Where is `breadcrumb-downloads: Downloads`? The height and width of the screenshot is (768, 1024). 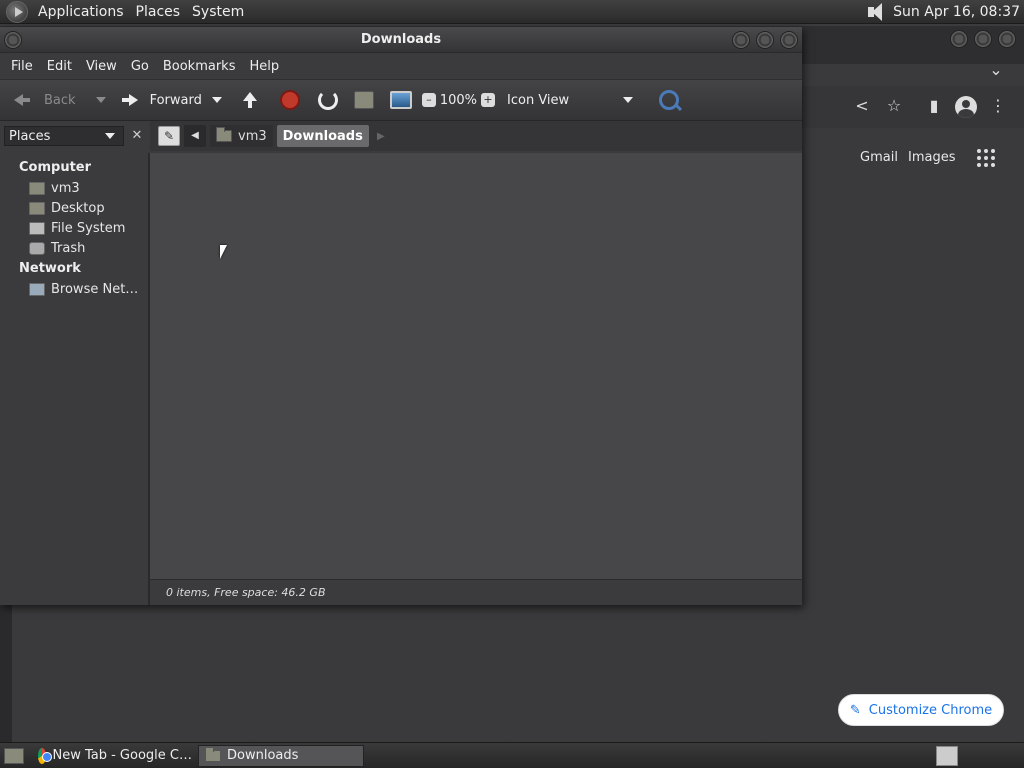
breadcrumb-downloads: Downloads is located at coordinates (322, 136).